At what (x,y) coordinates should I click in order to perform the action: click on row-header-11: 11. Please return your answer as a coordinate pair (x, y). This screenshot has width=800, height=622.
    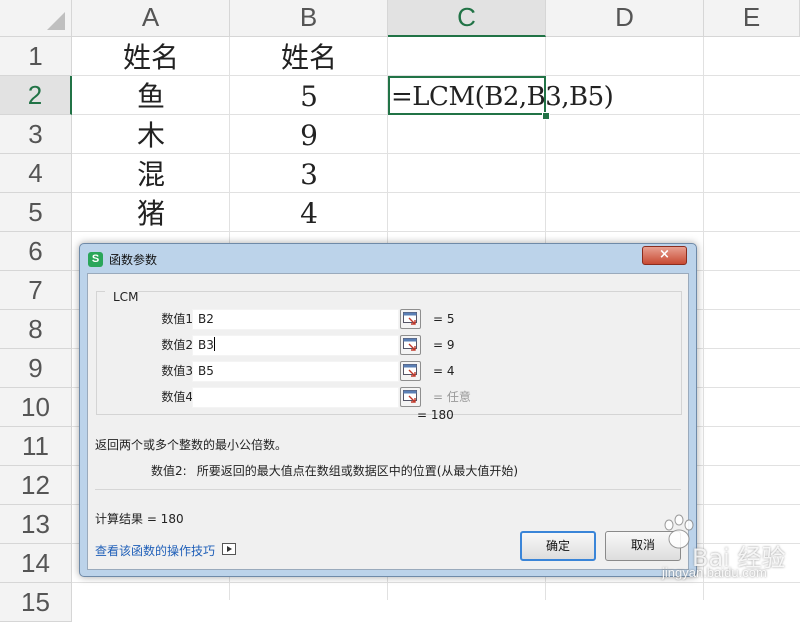
    Looking at the image, I should click on (36, 446).